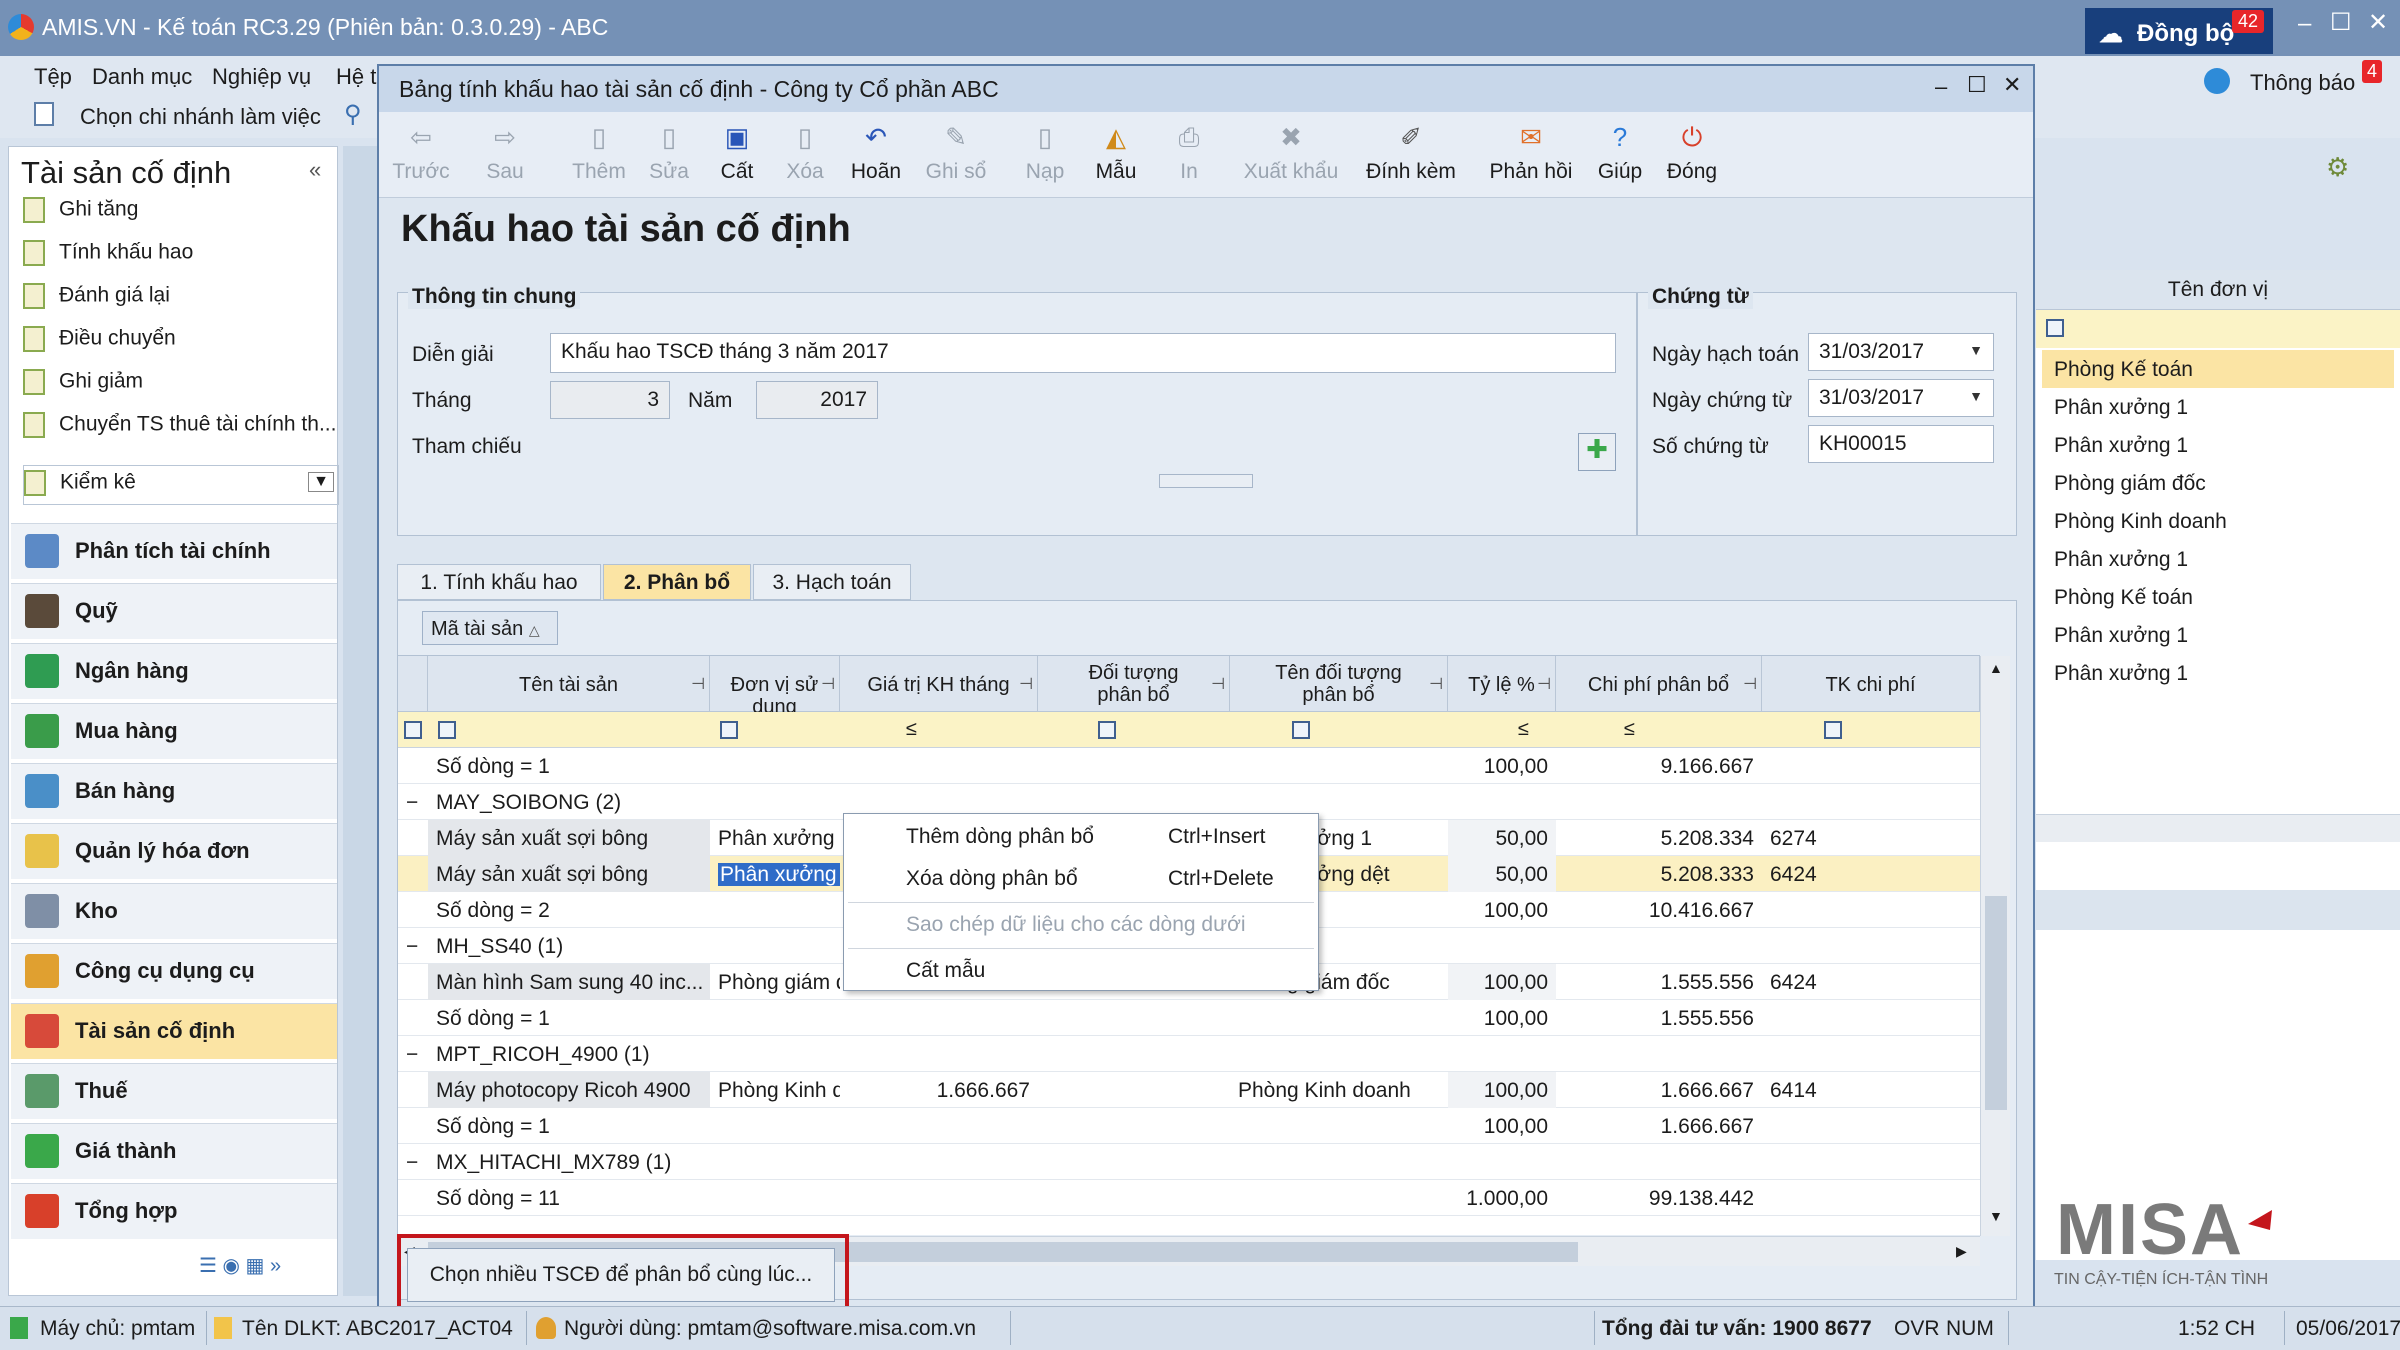 This screenshot has width=2400, height=1350. Describe the element at coordinates (174, 971) in the screenshot. I see `nav-module-cong-cu: Công cụ dụng cụ` at that location.